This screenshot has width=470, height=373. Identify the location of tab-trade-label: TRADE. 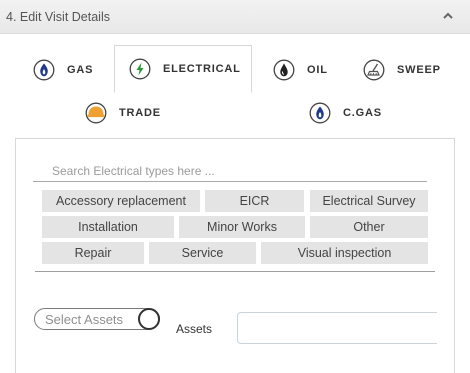
(140, 113).